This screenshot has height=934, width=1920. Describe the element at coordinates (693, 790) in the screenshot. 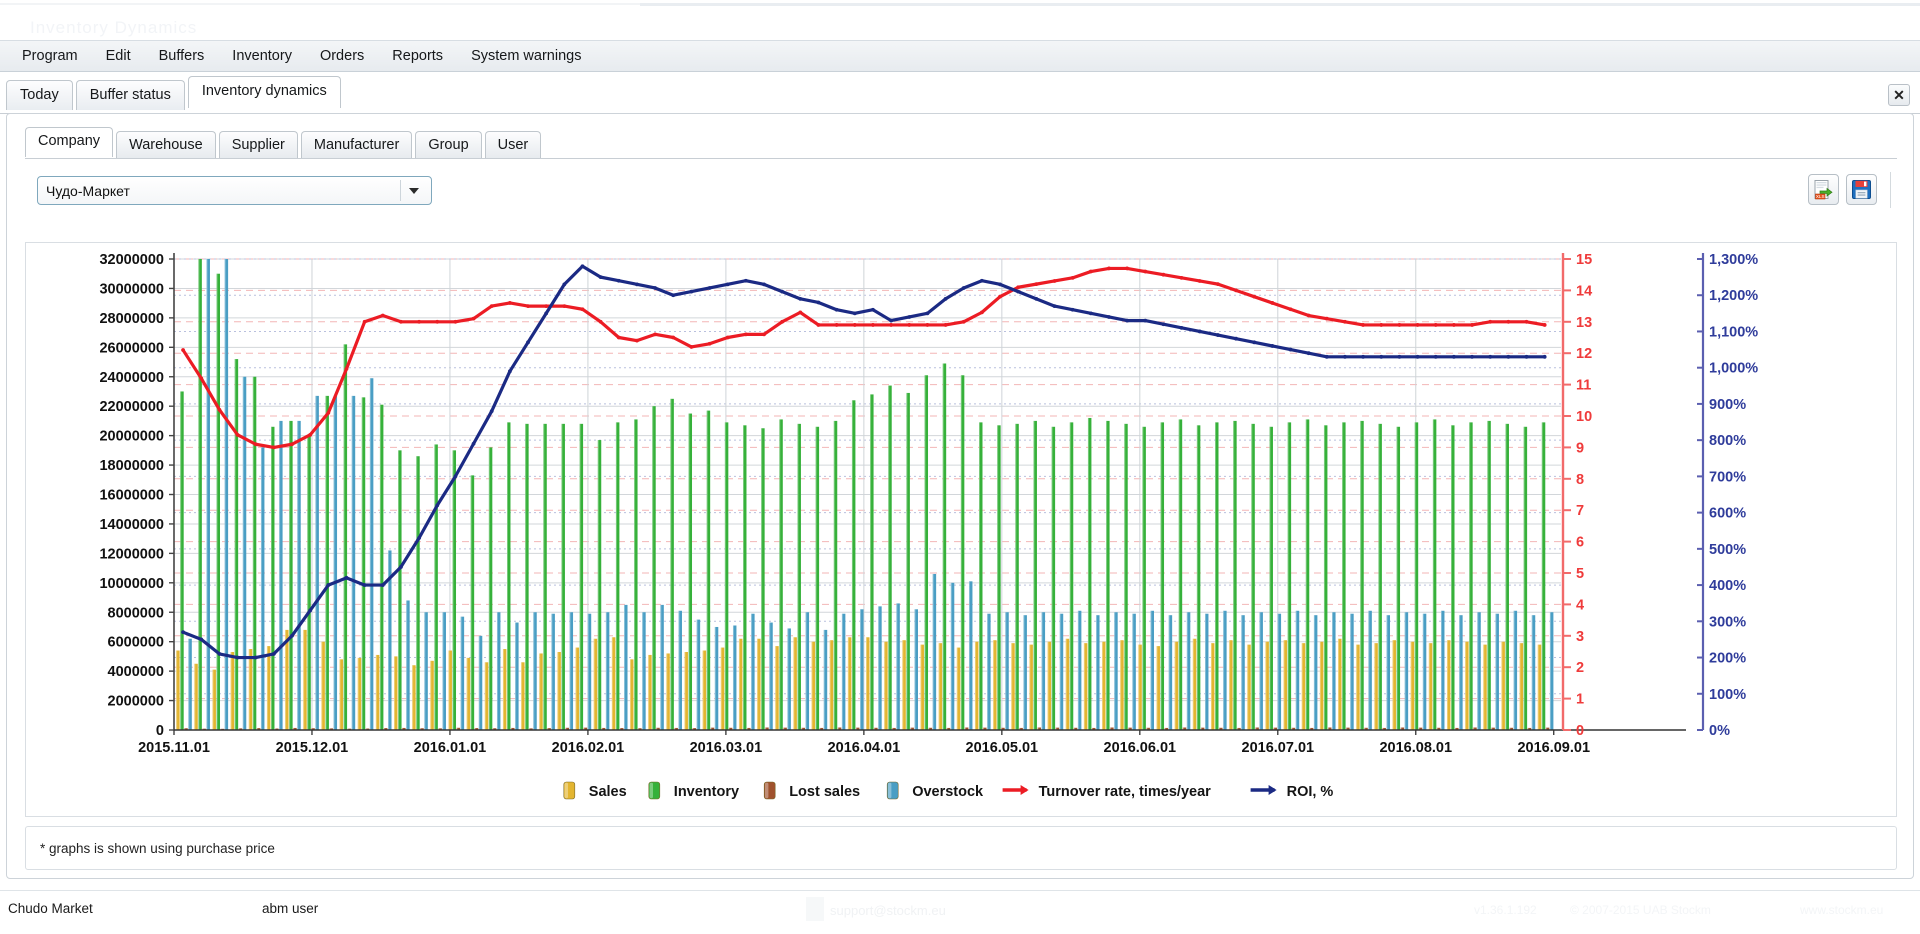

I see `legend-item-inventory: Inventory` at that location.